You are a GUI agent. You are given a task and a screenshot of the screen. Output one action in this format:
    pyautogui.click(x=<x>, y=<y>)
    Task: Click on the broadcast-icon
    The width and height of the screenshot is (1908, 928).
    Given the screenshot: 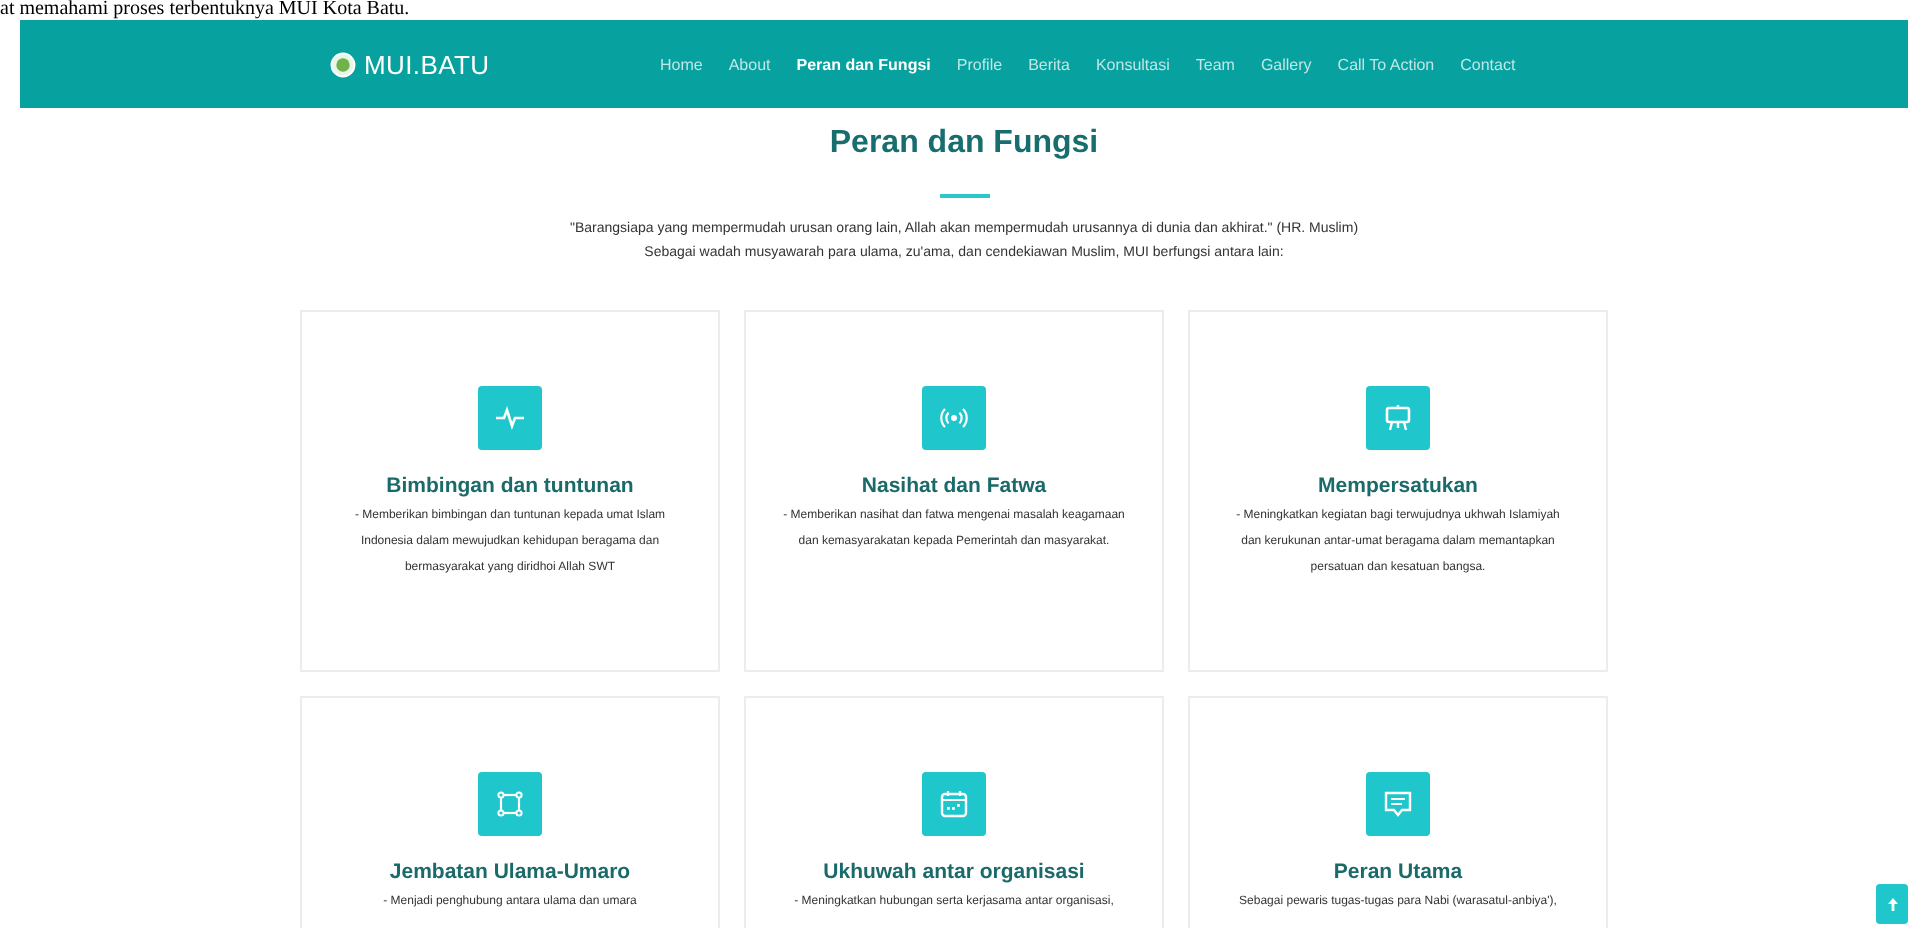 What is the action you would take?
    pyautogui.click(x=954, y=418)
    